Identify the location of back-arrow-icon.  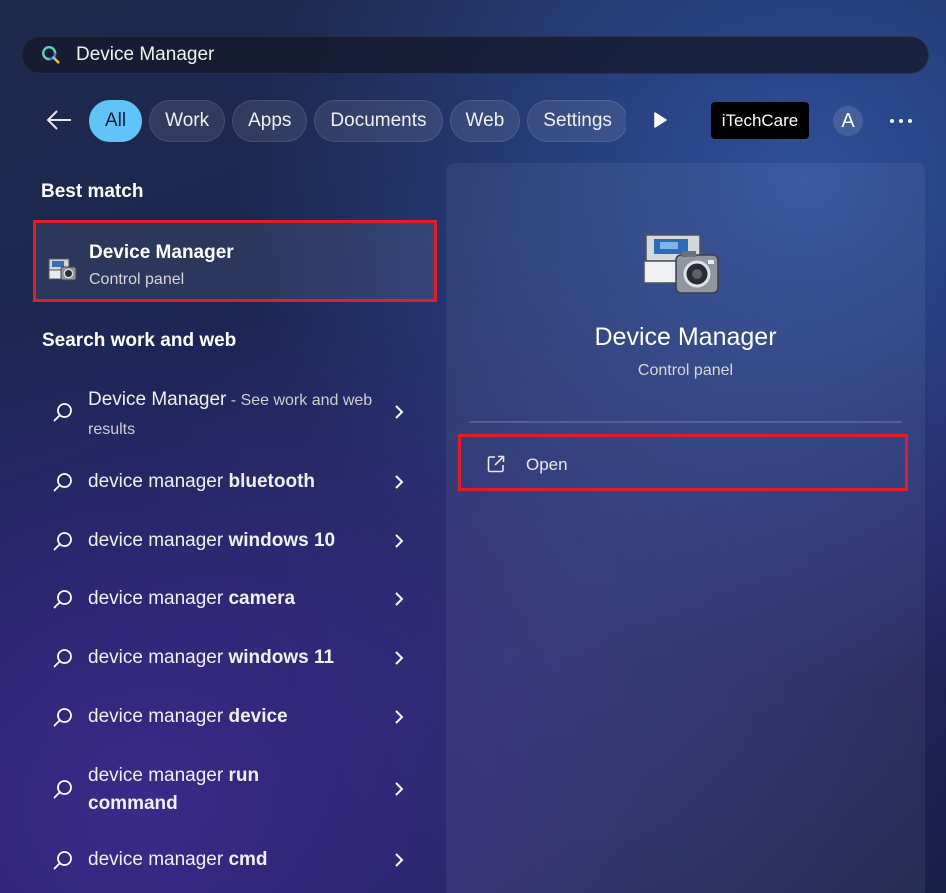
(59, 120).